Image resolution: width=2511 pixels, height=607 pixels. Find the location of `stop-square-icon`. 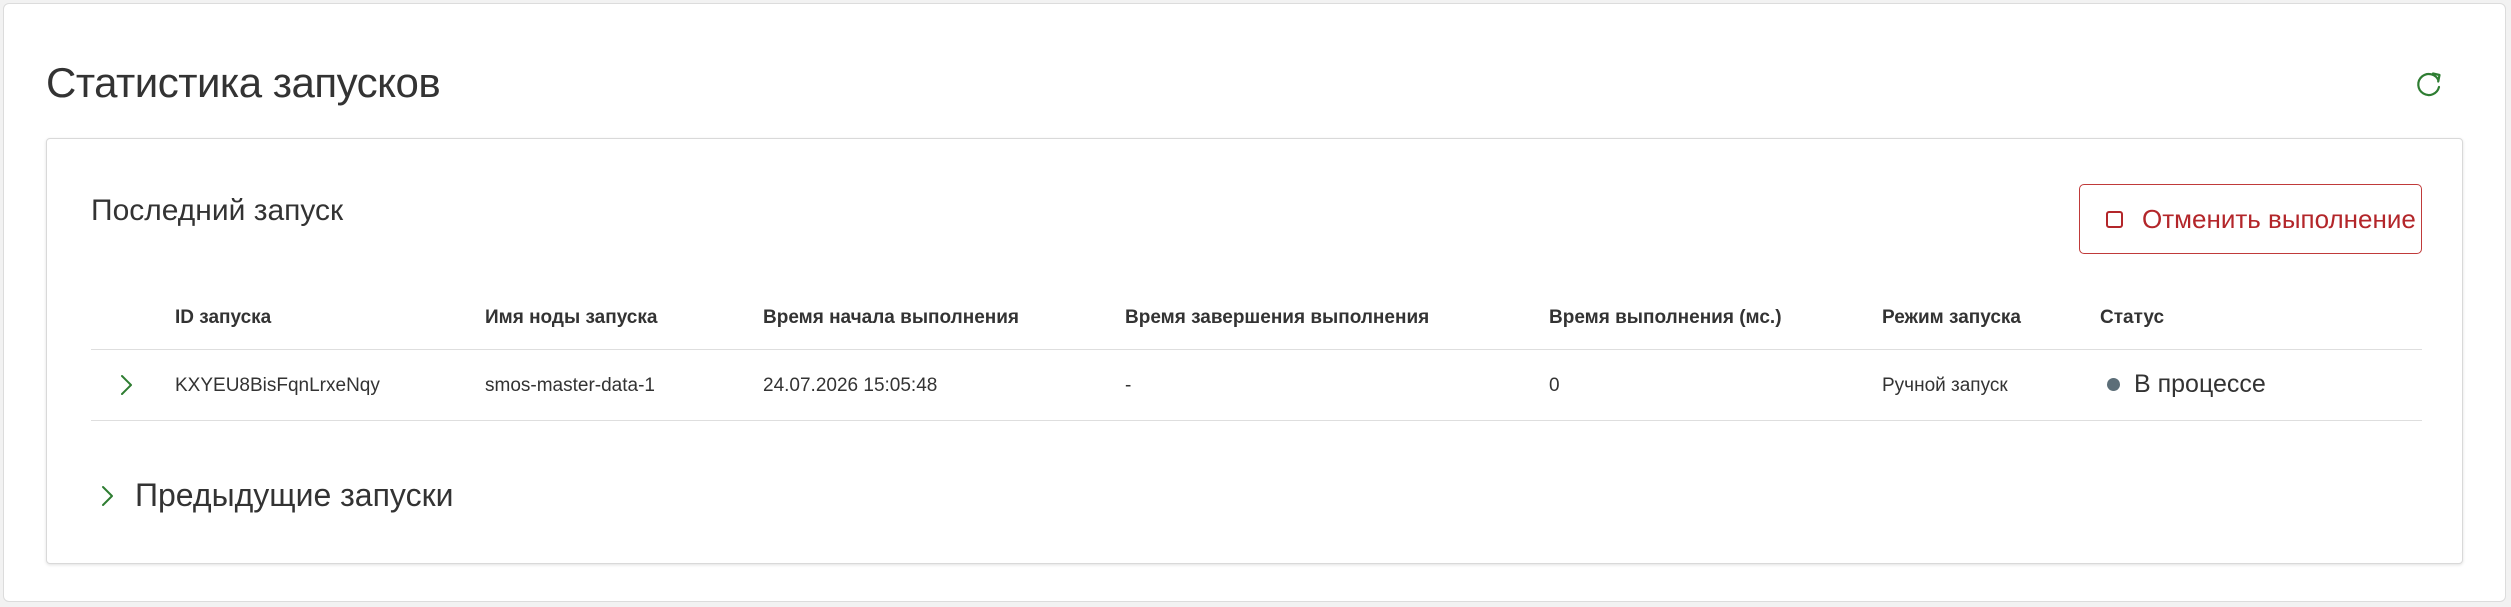

stop-square-icon is located at coordinates (2114, 219).